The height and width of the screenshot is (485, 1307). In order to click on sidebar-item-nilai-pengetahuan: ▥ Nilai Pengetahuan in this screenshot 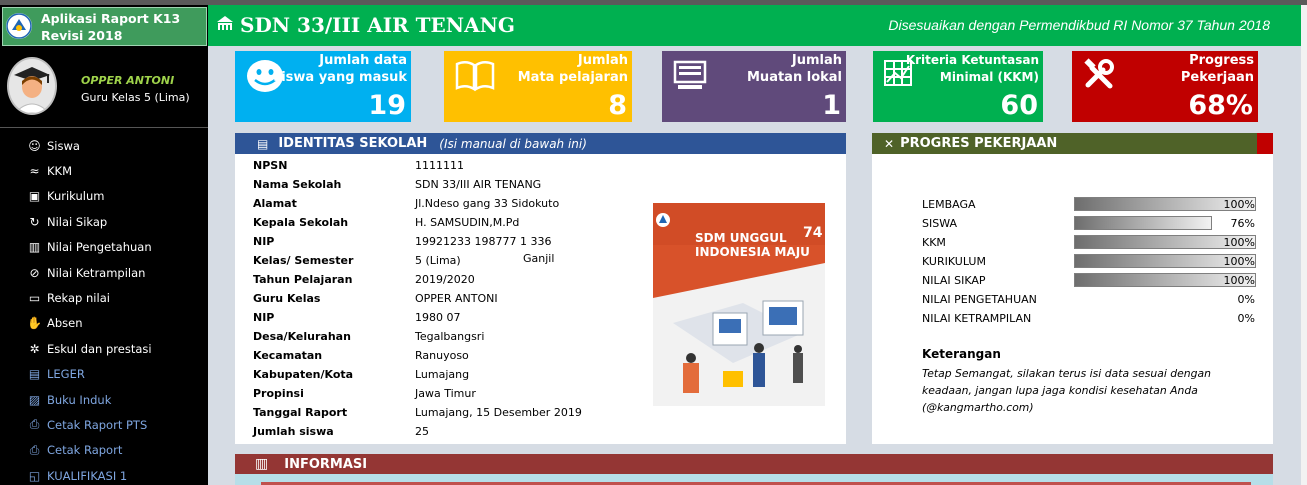, I will do `click(104, 247)`.